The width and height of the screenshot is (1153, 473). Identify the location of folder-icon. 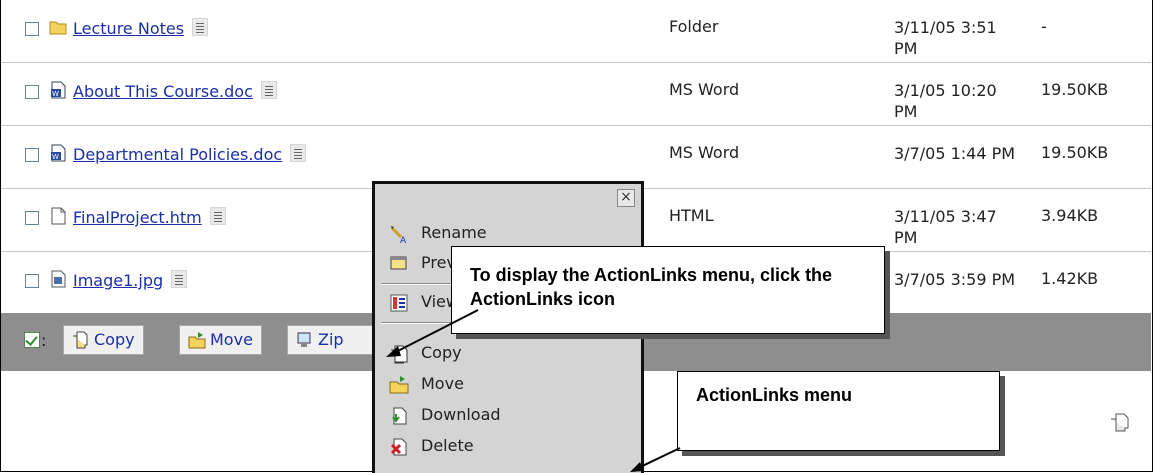
(58, 28).